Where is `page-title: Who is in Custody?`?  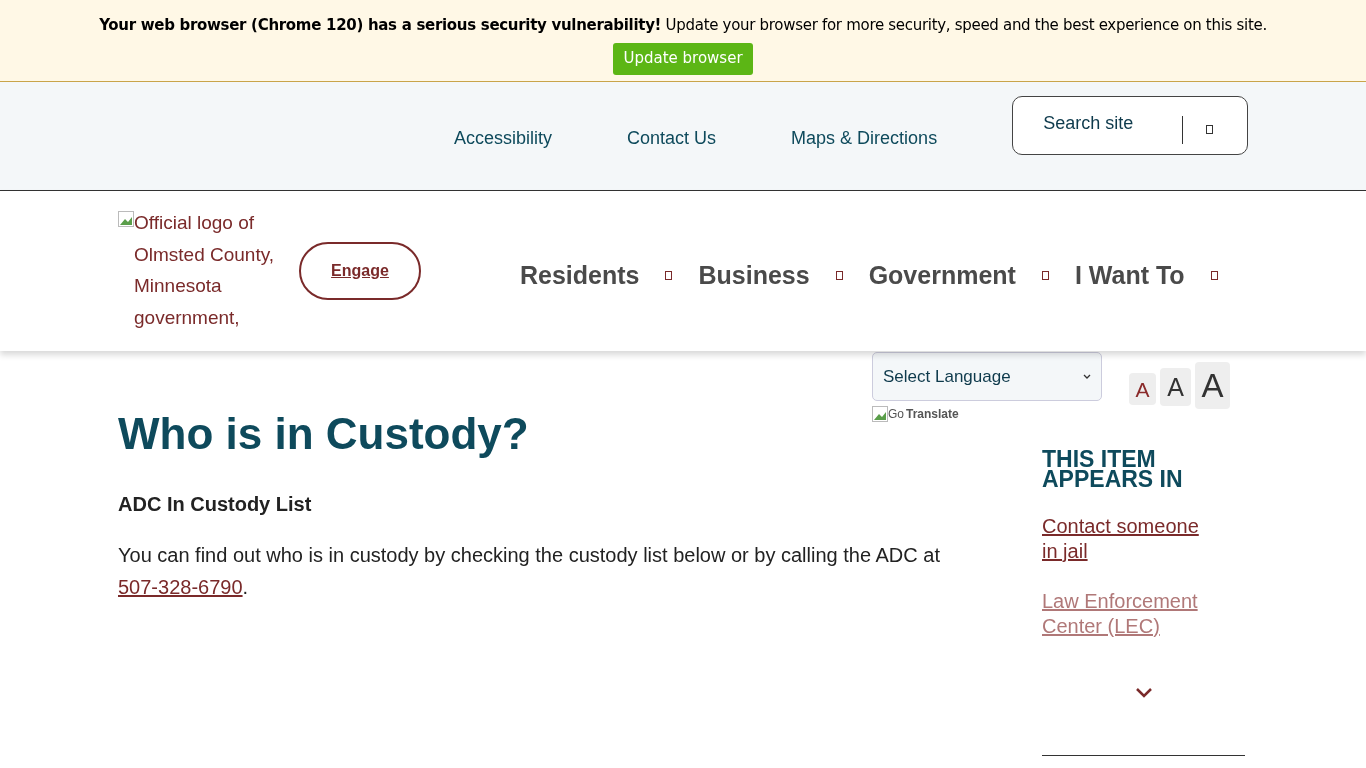 page-title: Who is in Custody? is located at coordinates (323, 434).